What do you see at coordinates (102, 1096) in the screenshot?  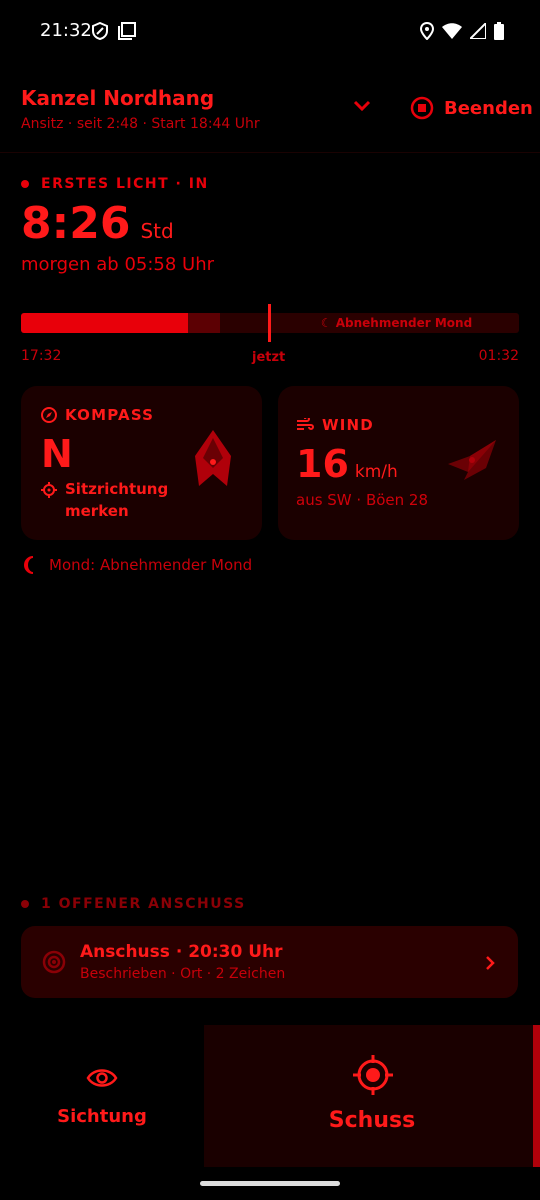 I see `sichtung-button` at bounding box center [102, 1096].